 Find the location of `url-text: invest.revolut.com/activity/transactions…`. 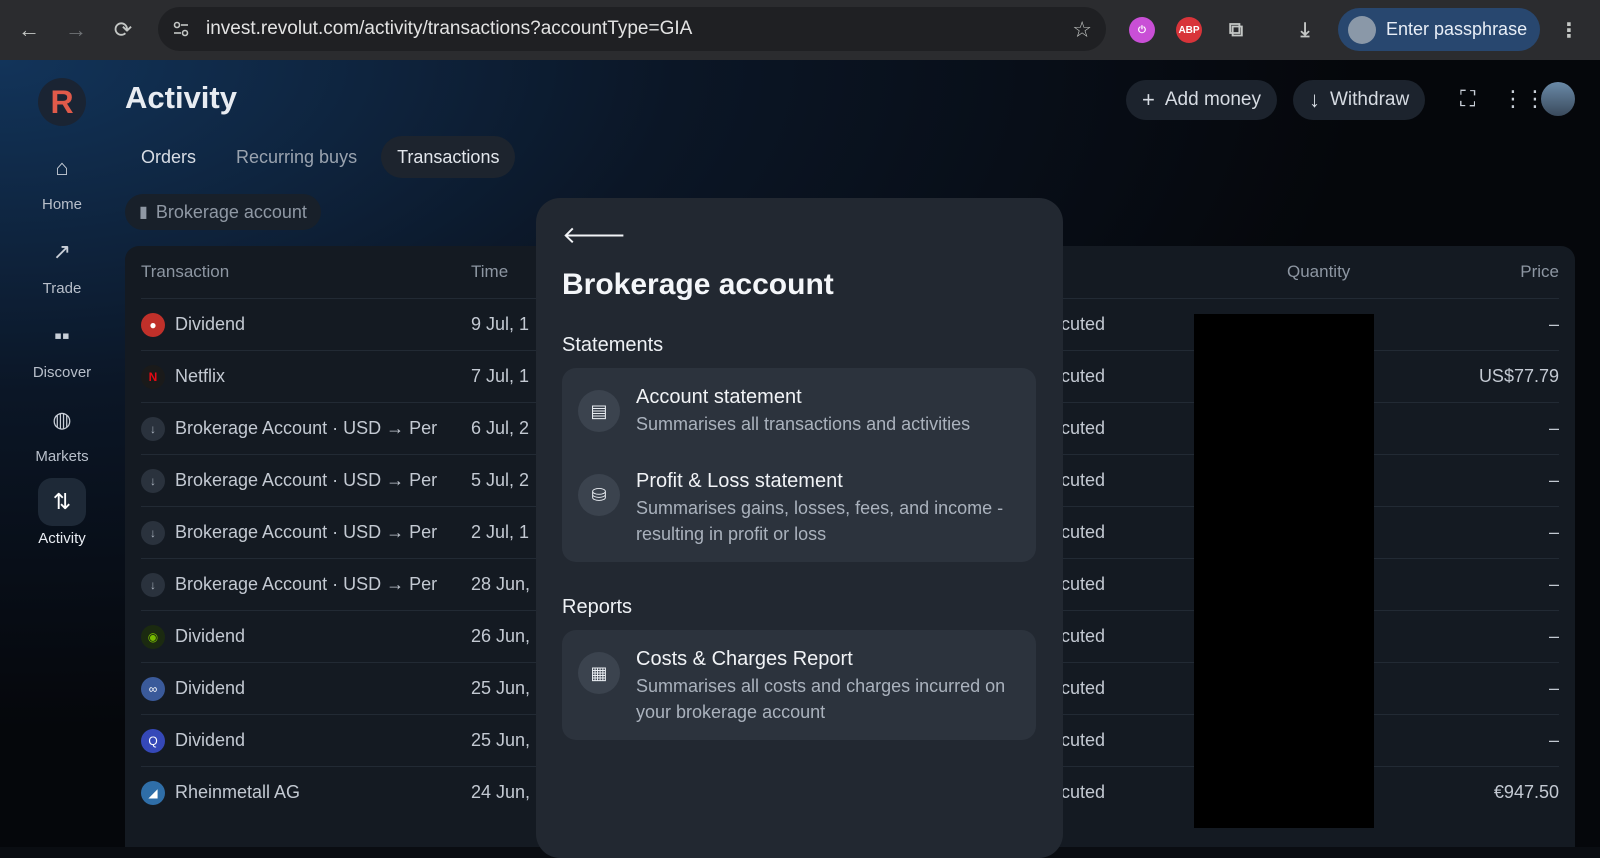

url-text: invest.revolut.com/activity/transactions… is located at coordinates (449, 29).